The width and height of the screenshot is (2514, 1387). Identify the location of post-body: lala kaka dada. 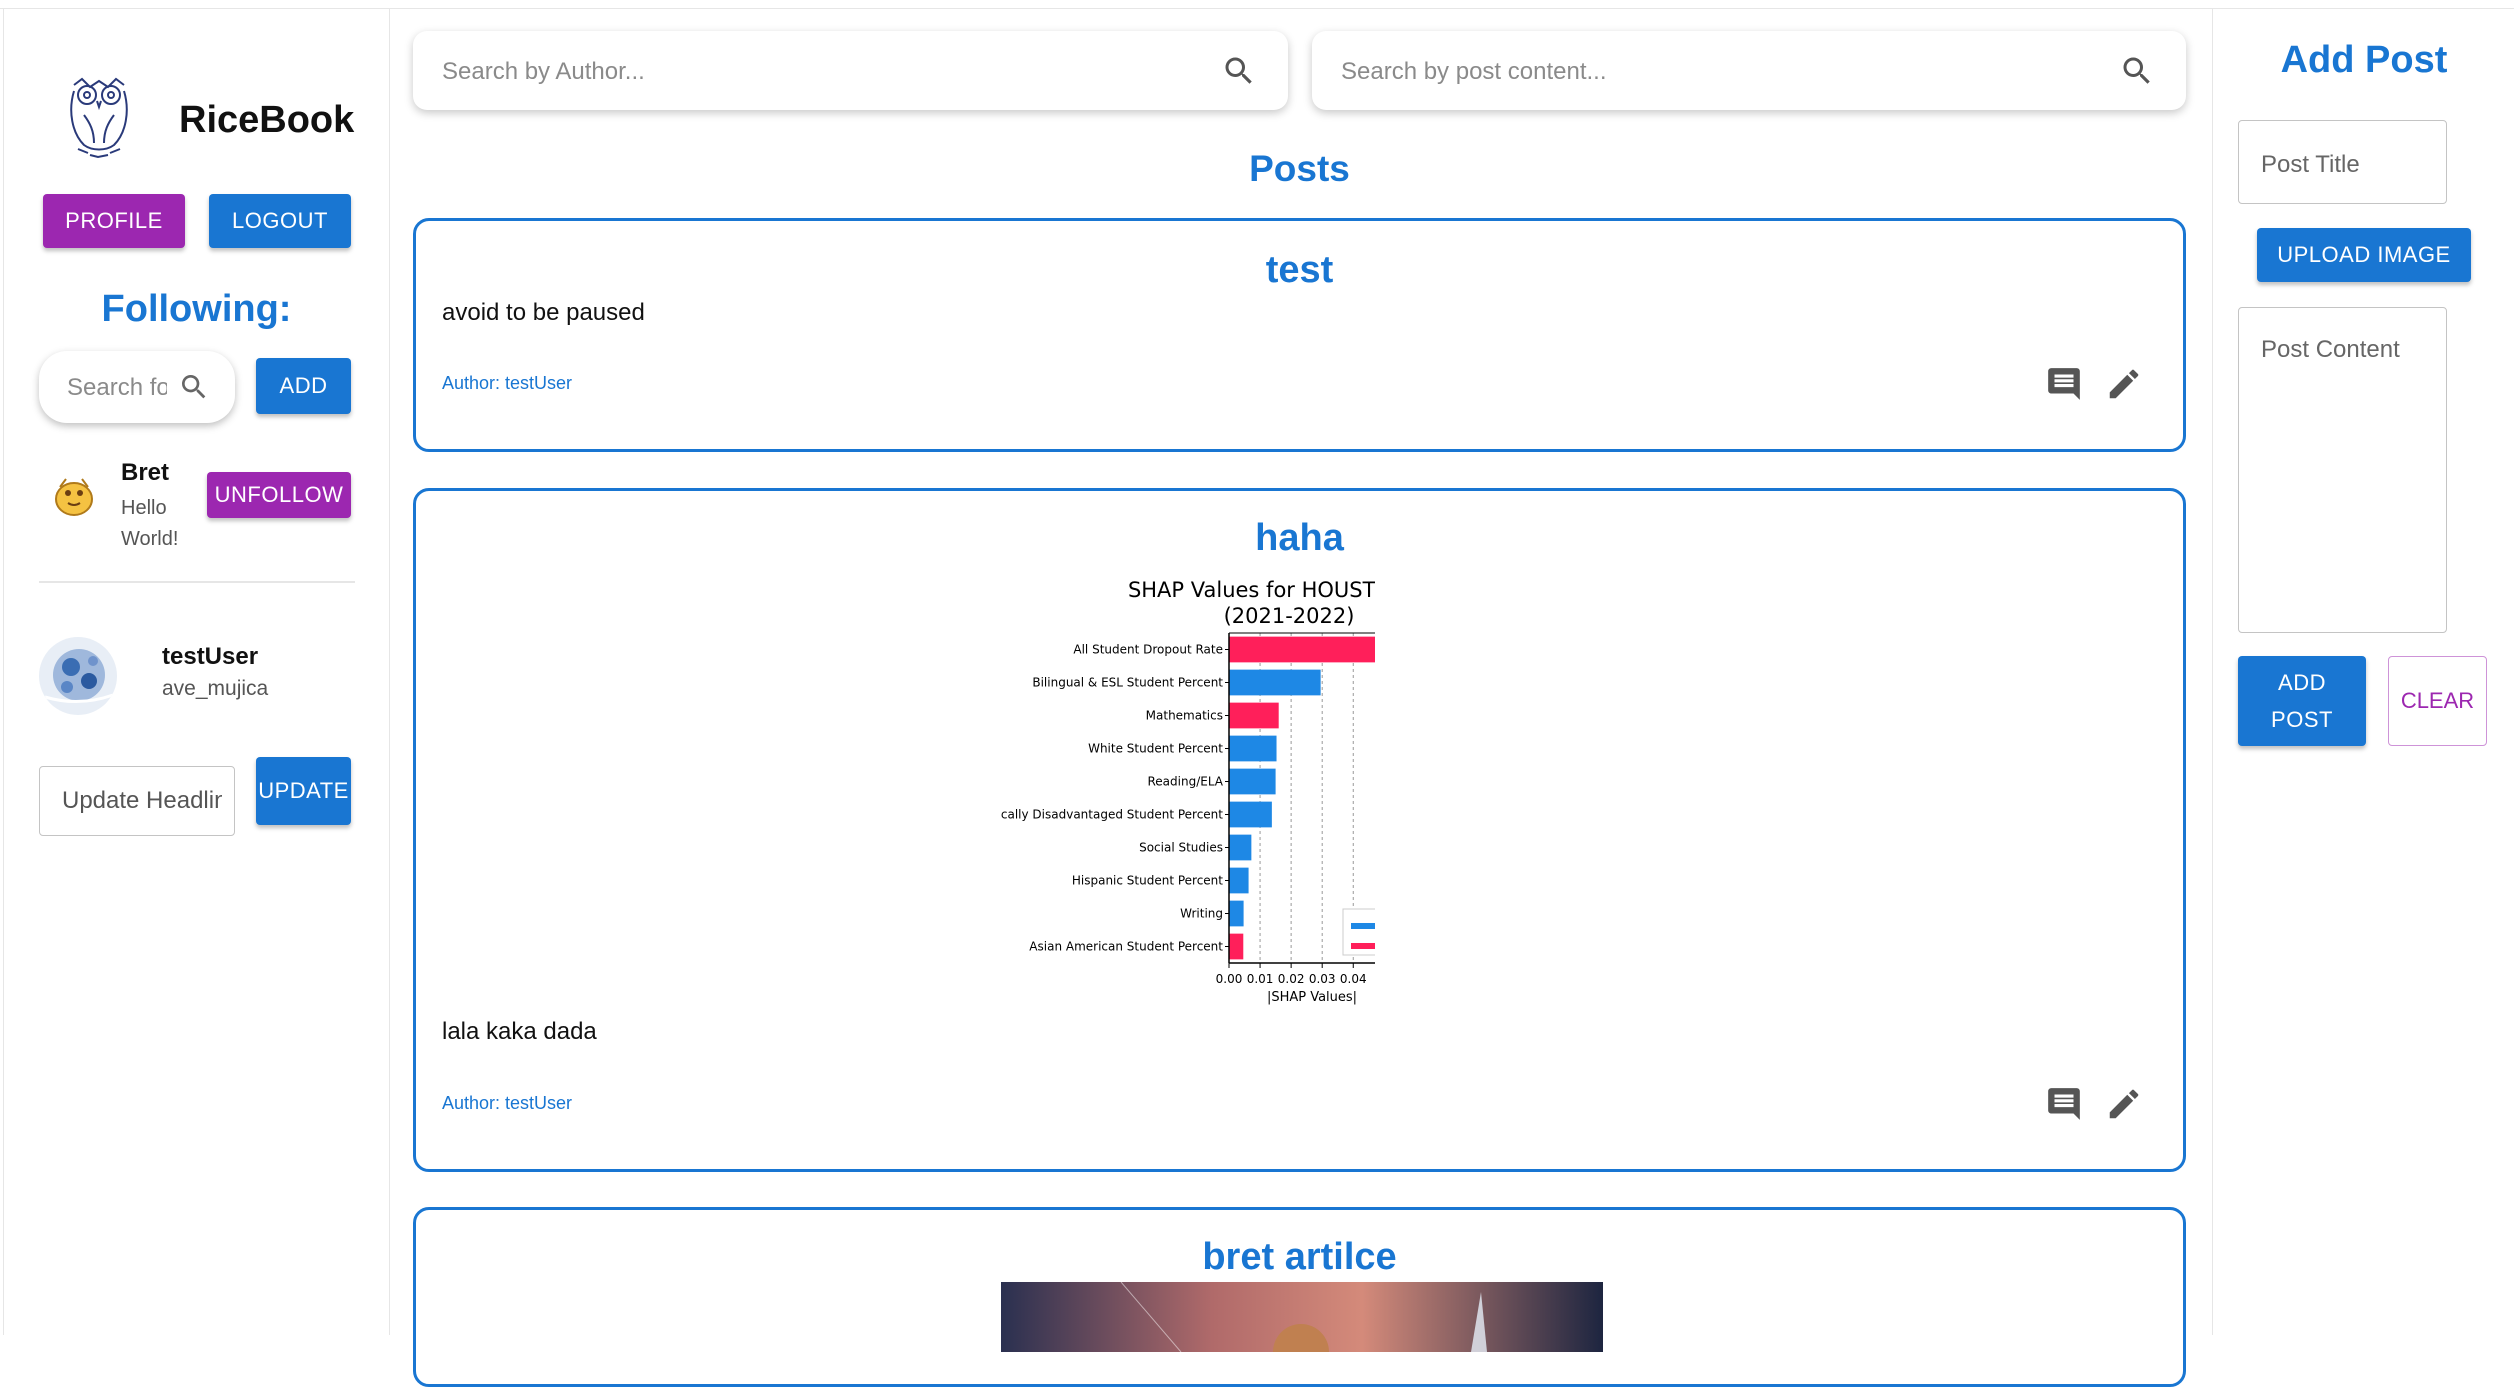
(519, 1031).